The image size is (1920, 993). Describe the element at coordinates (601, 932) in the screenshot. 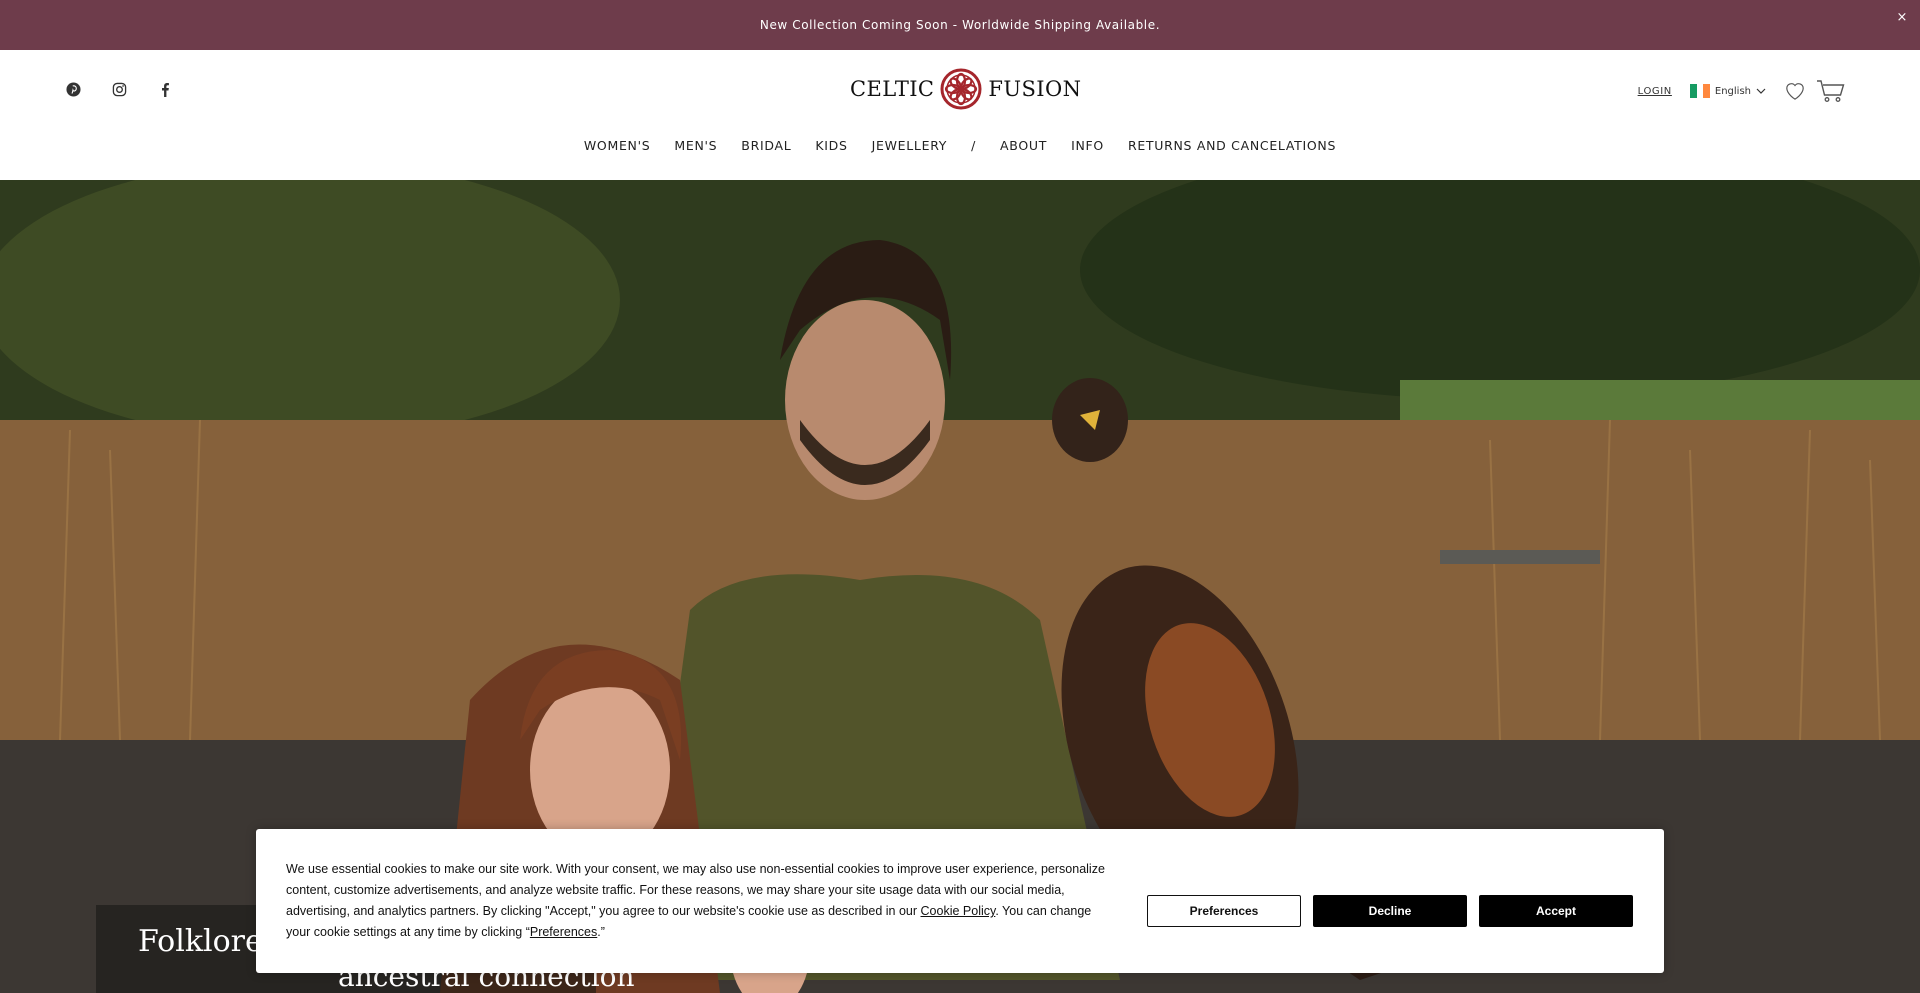

I see `cookie-text-part-3: .”` at that location.